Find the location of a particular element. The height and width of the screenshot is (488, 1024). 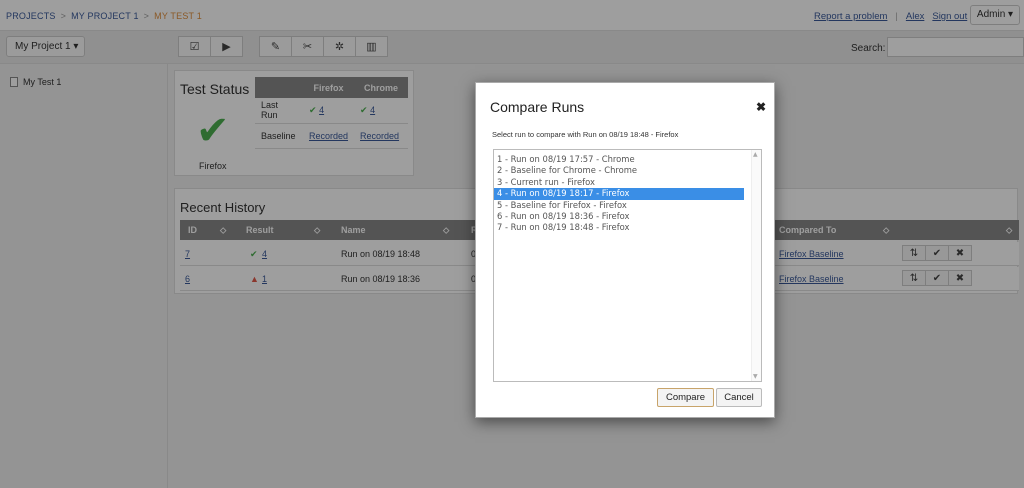

scroll-up-icon: ▲ is located at coordinates (755, 154).